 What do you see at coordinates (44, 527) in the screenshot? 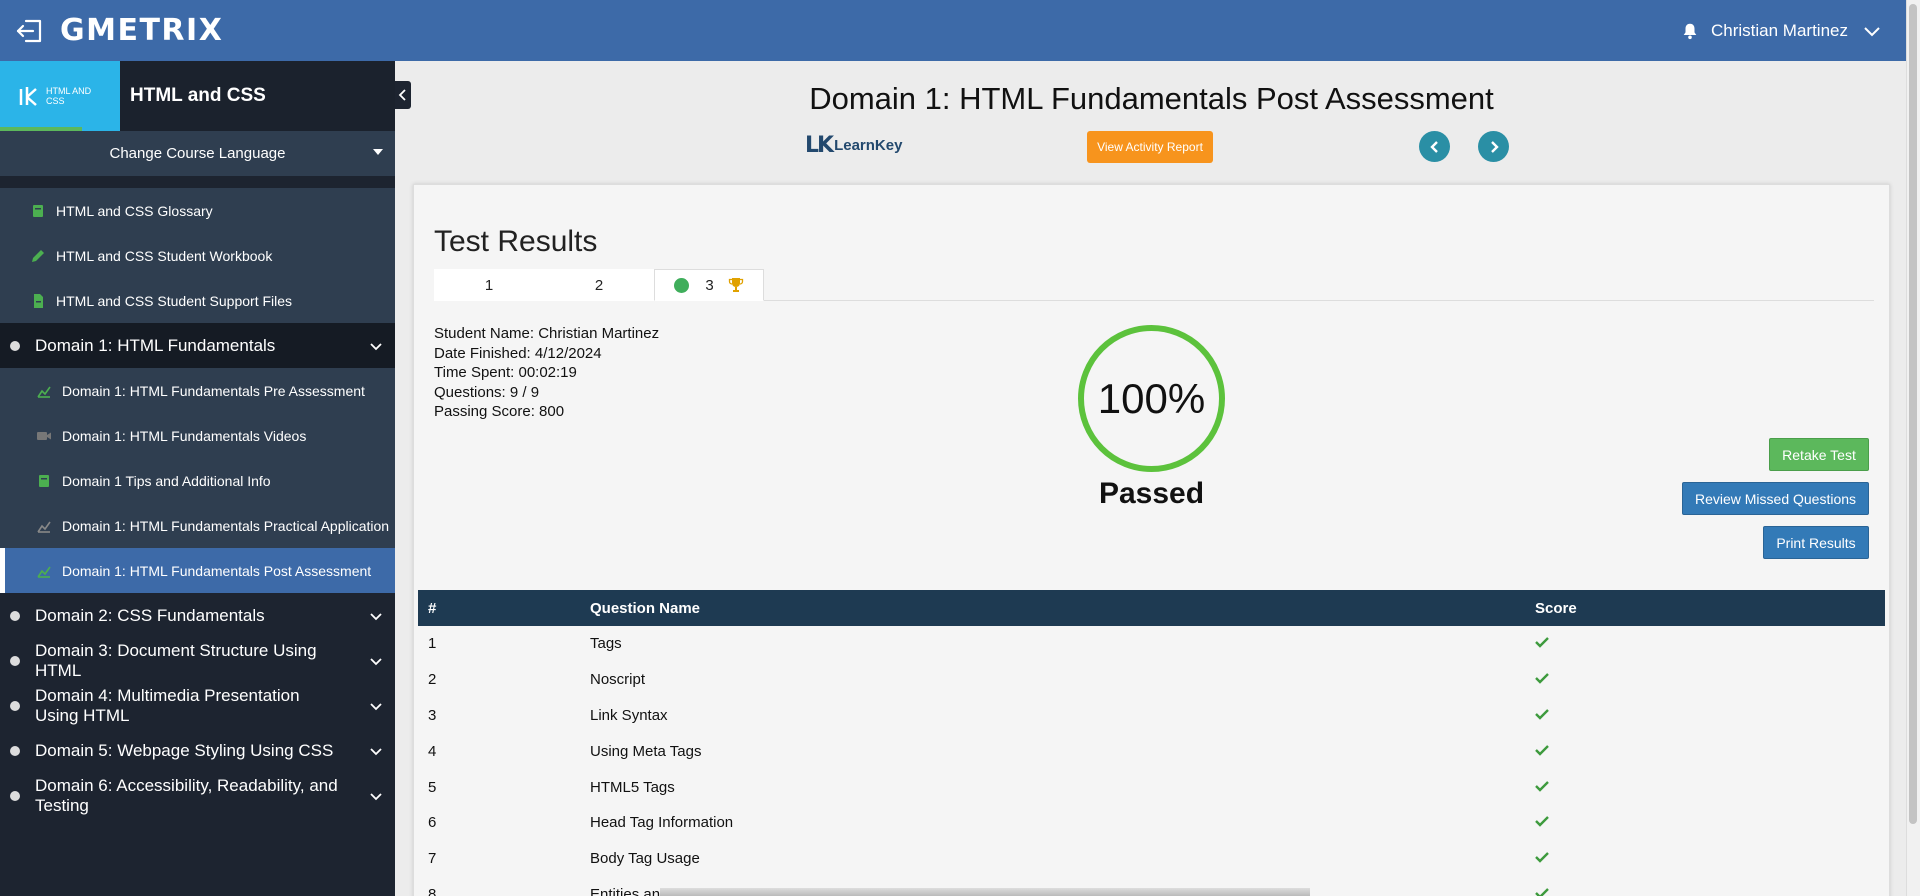
I see `chart-icon` at bounding box center [44, 527].